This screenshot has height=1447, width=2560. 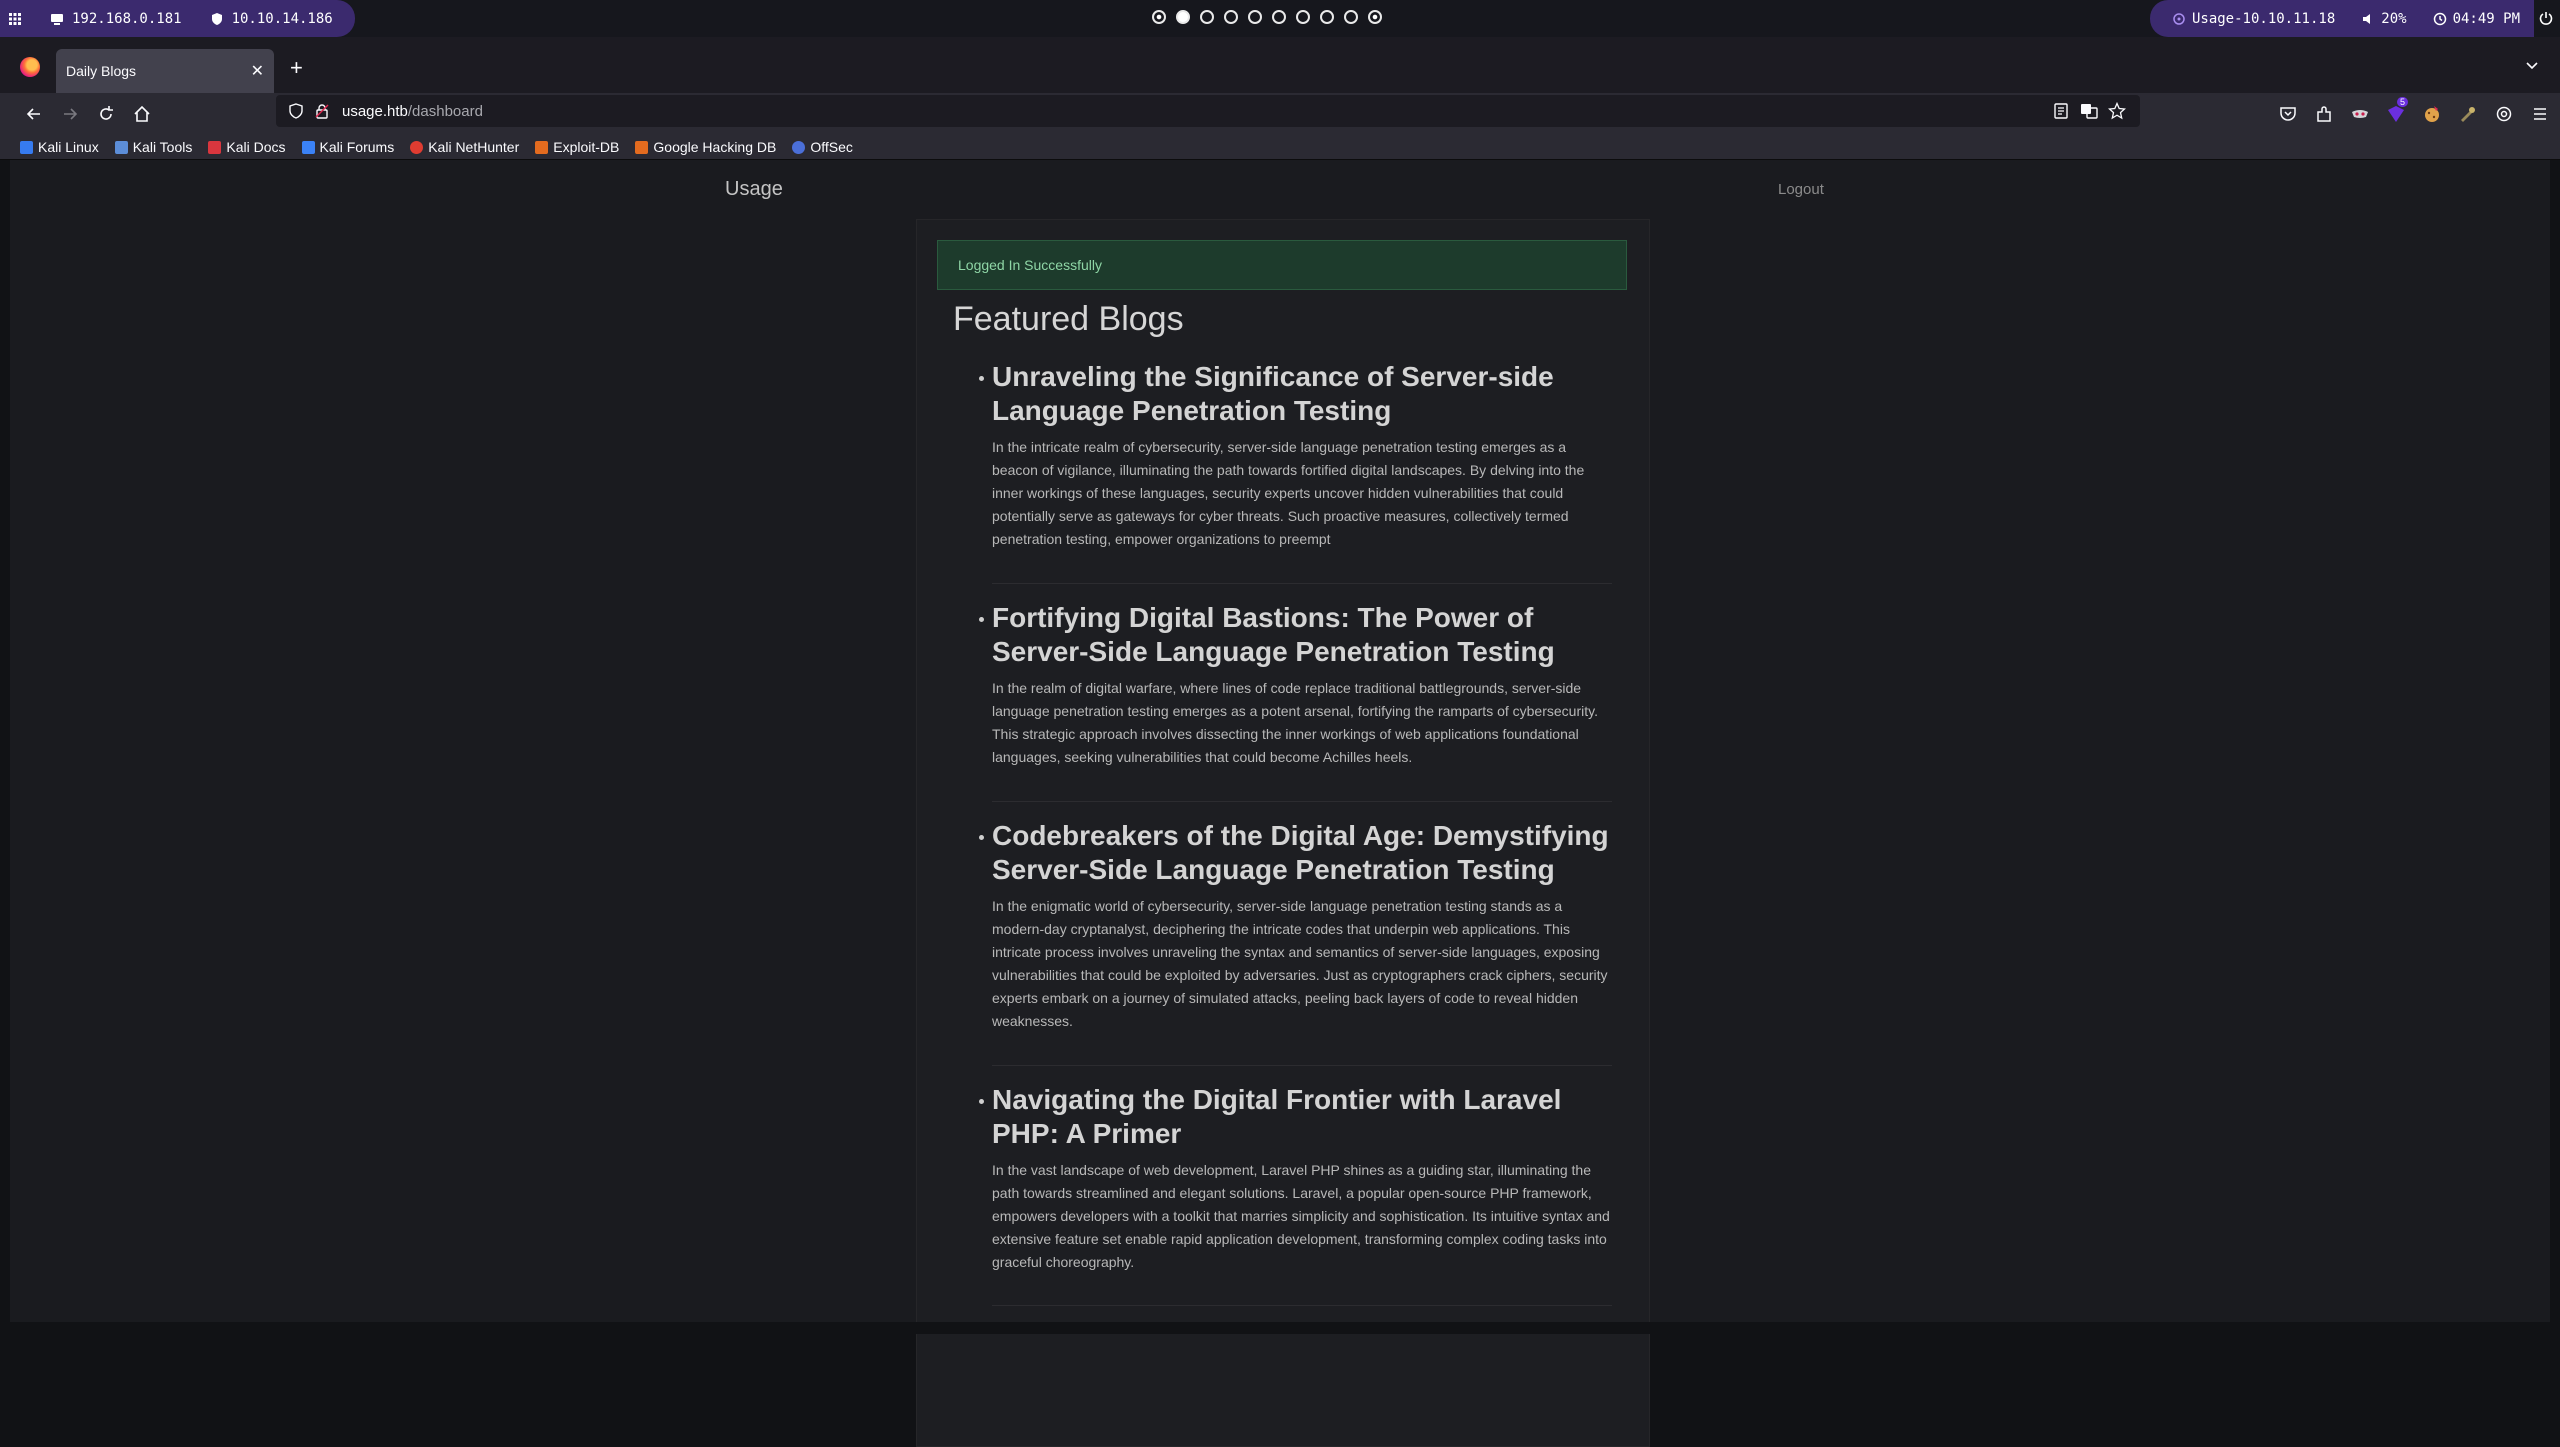 I want to click on shield-icon, so click(x=216, y=18).